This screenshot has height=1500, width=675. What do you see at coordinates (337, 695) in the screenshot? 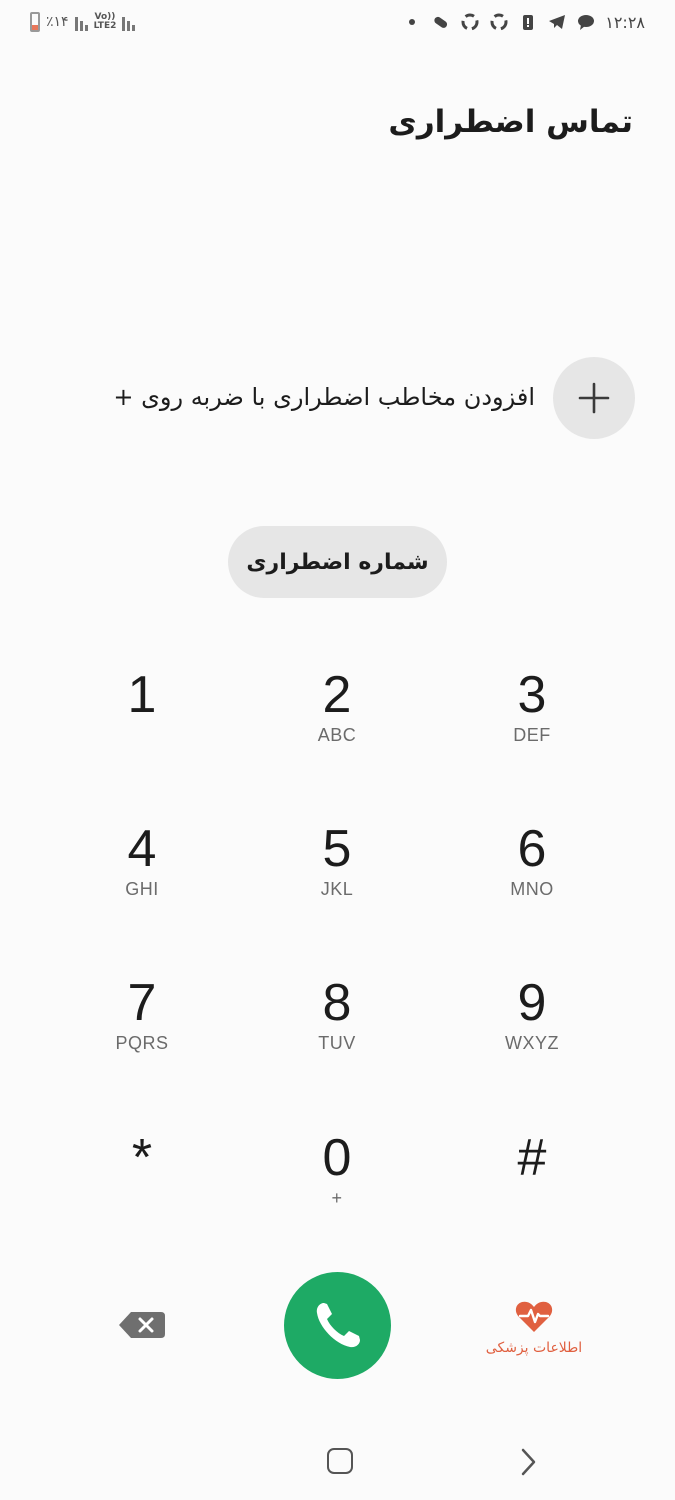
I see `key-digit: 2` at bounding box center [337, 695].